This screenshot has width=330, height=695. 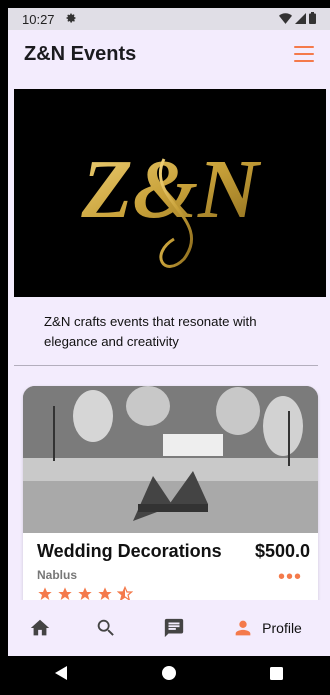 I want to click on event-location: Nablus, so click(x=57, y=575).